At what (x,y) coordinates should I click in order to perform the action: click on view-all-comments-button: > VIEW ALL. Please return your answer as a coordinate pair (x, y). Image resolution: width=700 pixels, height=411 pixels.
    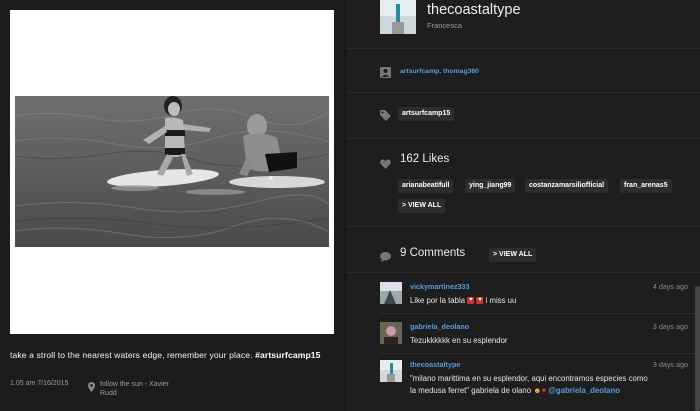
    Looking at the image, I should click on (513, 255).